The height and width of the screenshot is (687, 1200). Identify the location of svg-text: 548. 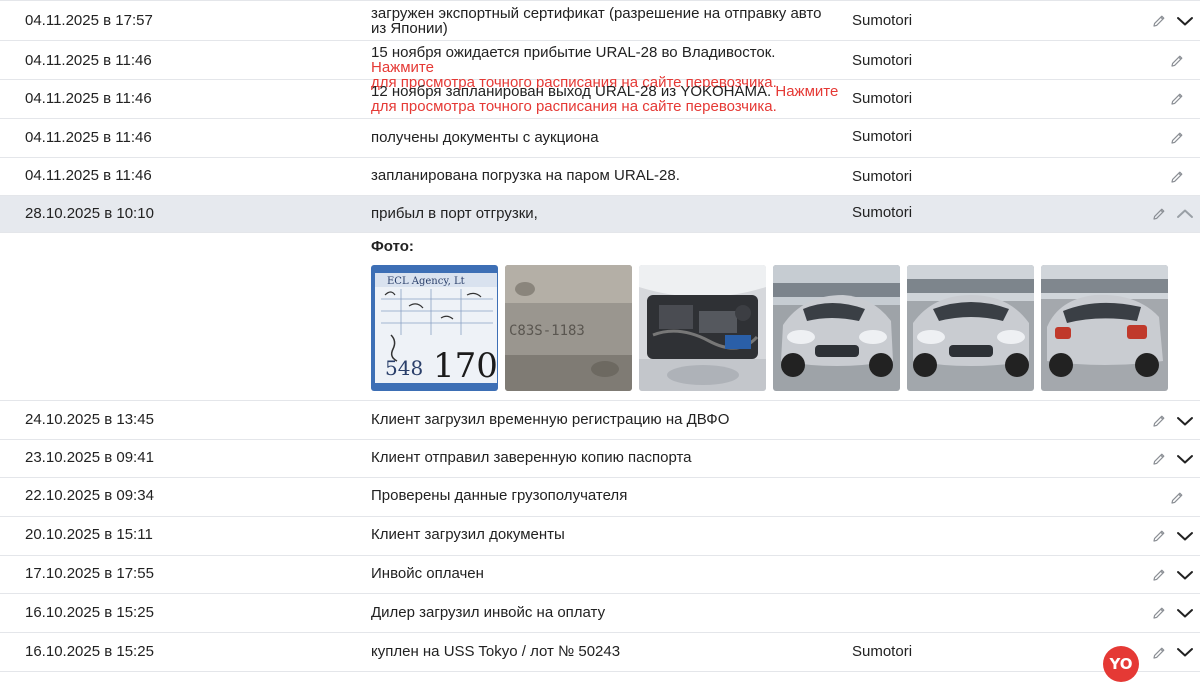
(404, 368).